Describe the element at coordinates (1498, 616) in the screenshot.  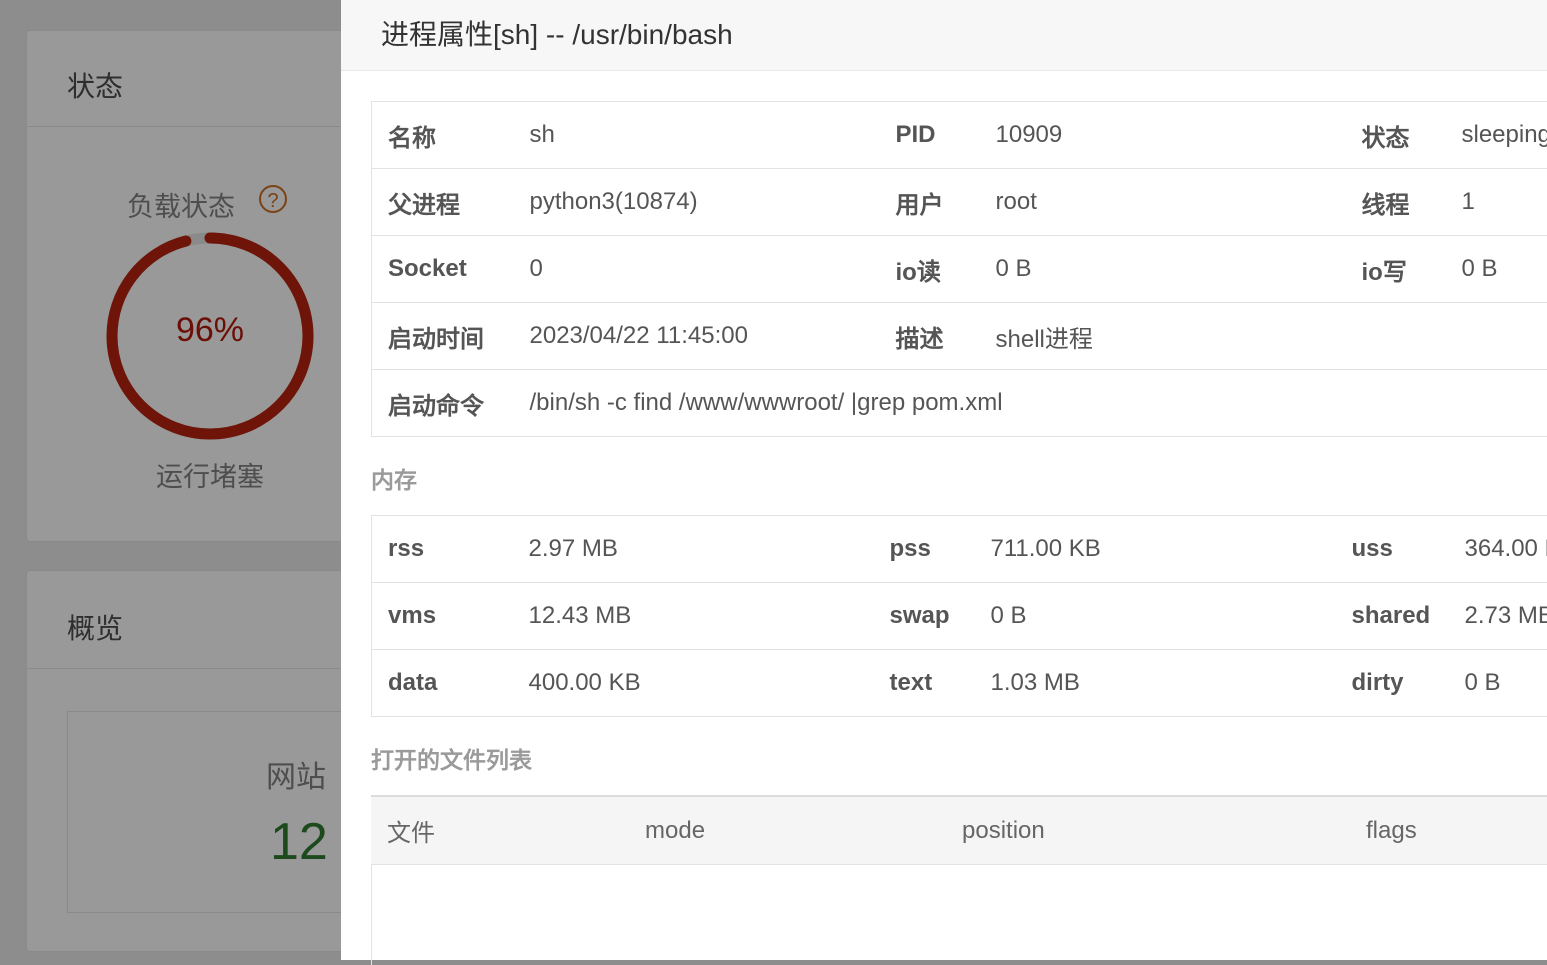
I see `shared-value: 2.73 MB` at that location.